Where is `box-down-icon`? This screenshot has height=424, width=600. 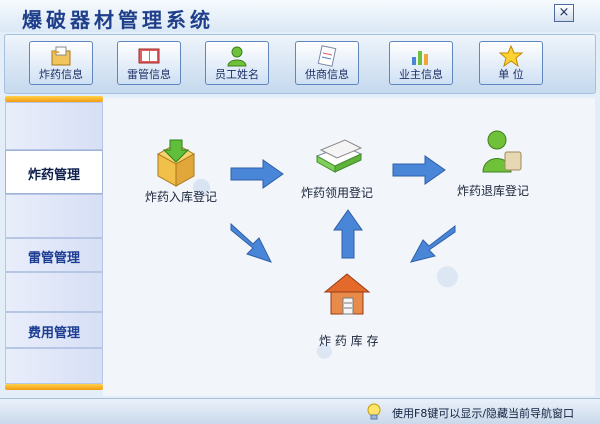 box-down-icon is located at coordinates (176, 163).